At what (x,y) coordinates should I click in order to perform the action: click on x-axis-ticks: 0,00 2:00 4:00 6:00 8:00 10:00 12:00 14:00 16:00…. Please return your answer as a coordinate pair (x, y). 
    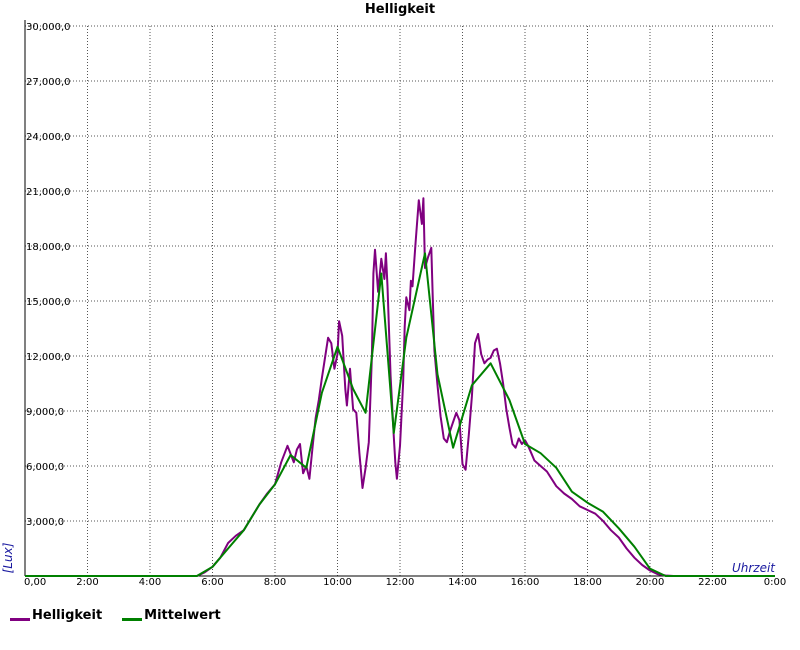
    Looking at the image, I should click on (405, 582).